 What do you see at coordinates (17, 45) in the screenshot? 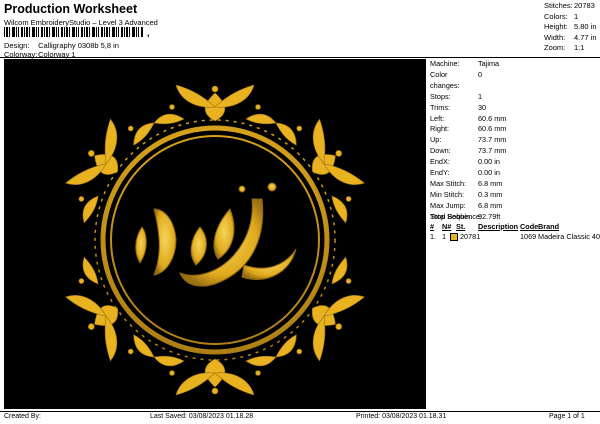
I see `meta-label: Design:` at bounding box center [17, 45].